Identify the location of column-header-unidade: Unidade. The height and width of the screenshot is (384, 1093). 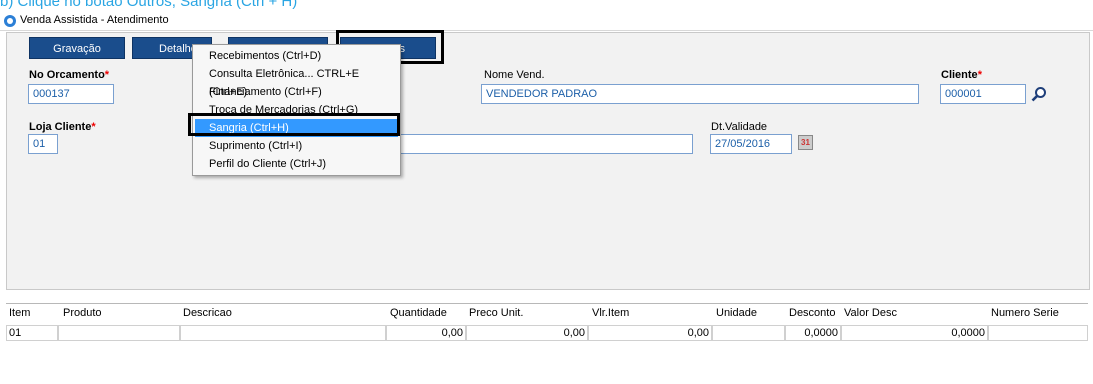
(736, 313).